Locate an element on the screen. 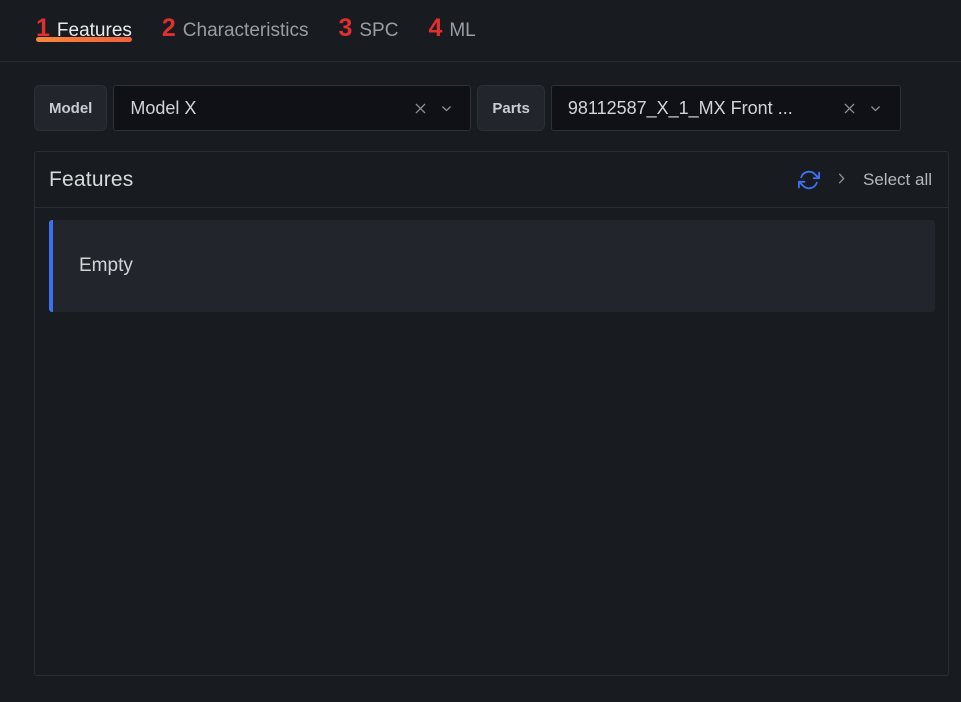  tab-ml: 4 ML is located at coordinates (457, 20).